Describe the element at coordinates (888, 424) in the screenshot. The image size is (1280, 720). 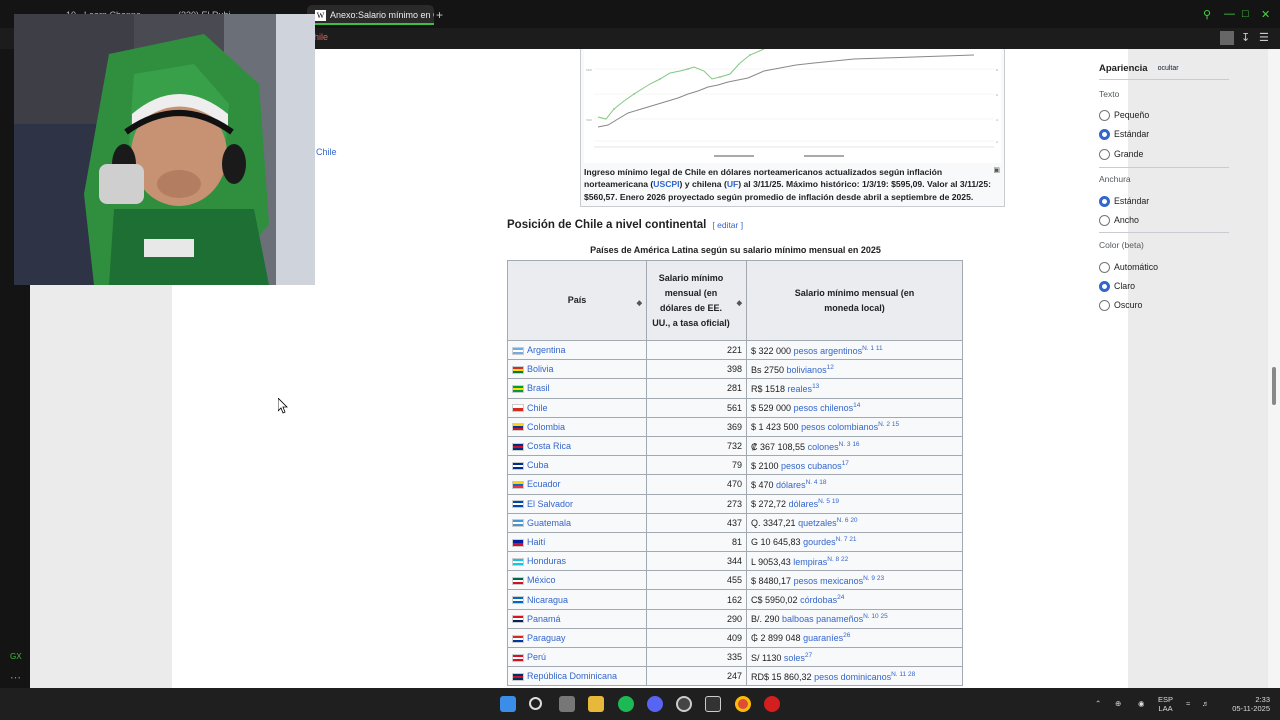
I see `reference-note: N. 2 15` at that location.